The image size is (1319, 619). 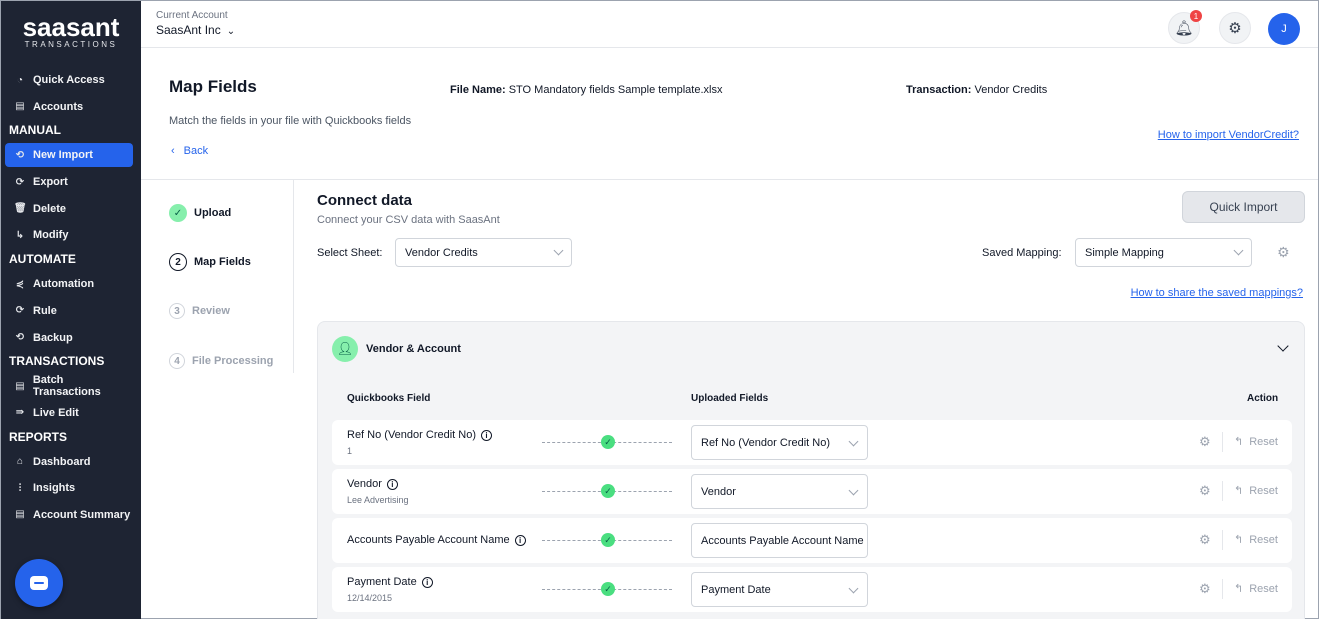 What do you see at coordinates (1228, 135) in the screenshot?
I see `import-help-link: How to import VendorCredit?` at bounding box center [1228, 135].